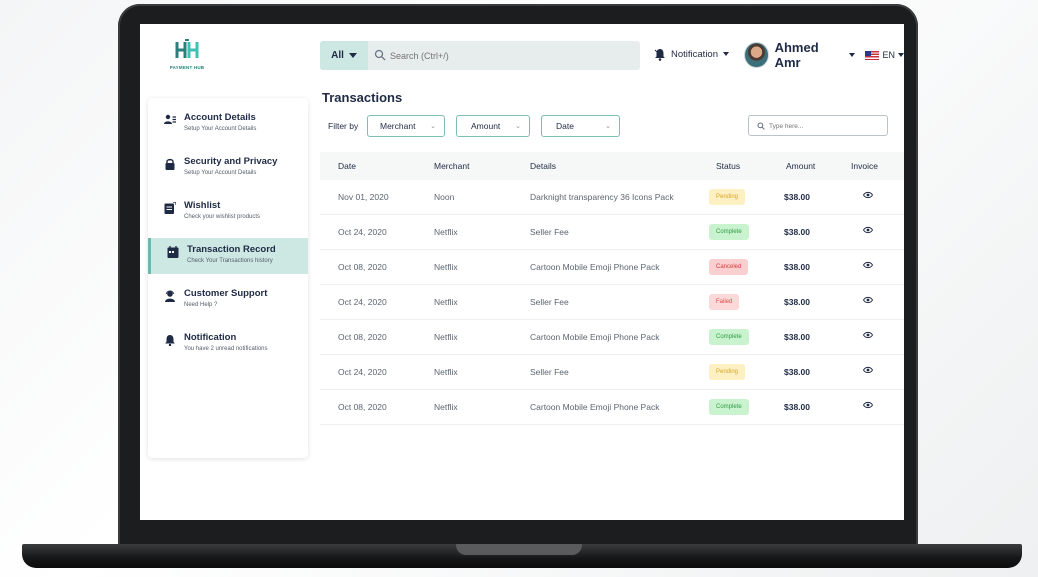 The width and height of the screenshot is (1038, 577). What do you see at coordinates (728, 166) in the screenshot?
I see `column-header-status: Status` at bounding box center [728, 166].